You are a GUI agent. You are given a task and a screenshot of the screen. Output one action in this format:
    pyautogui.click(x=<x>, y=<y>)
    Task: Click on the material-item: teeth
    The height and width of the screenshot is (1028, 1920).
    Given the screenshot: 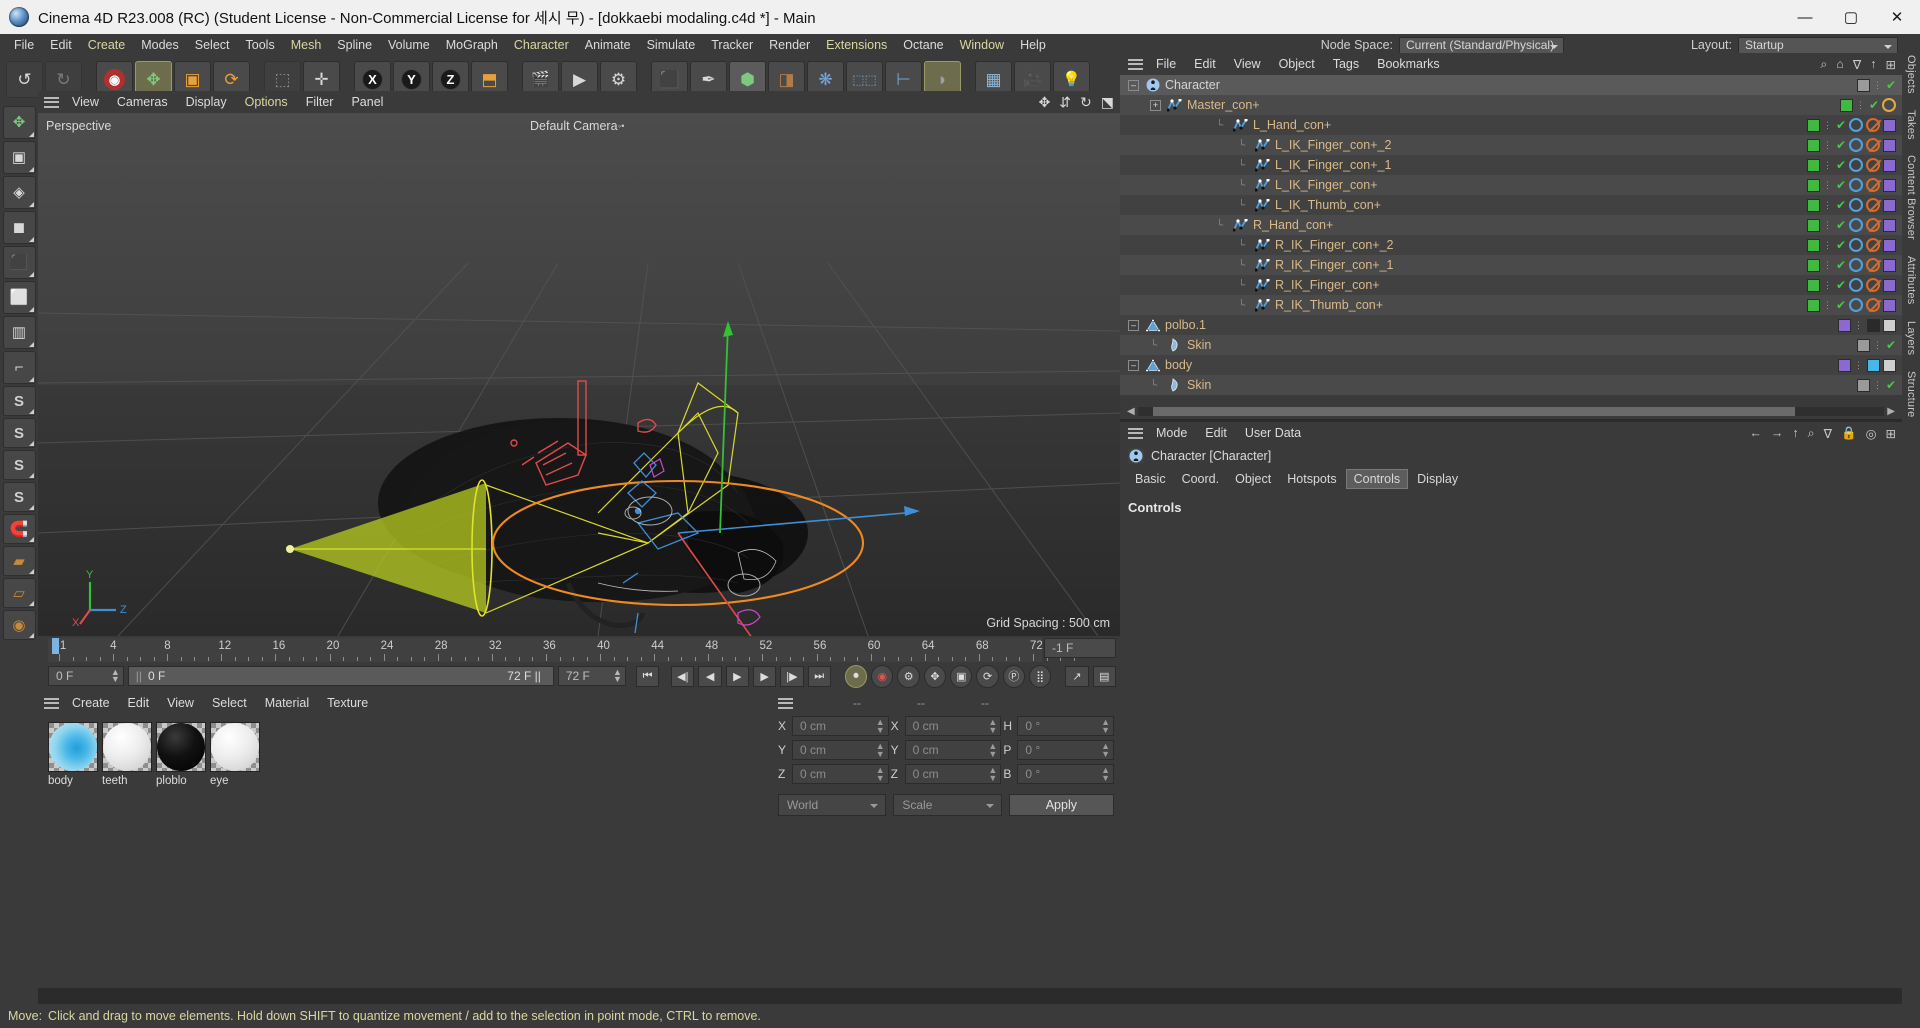 What is the action you would take?
    pyautogui.click(x=127, y=754)
    